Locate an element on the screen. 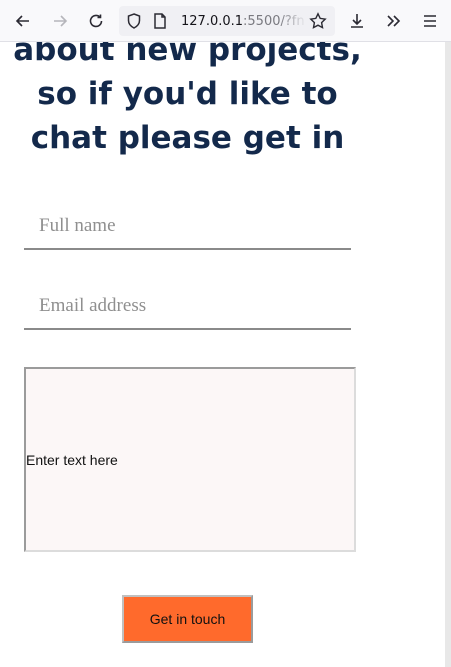 This screenshot has height=667, width=451. submit-label: Get in touch is located at coordinates (187, 619).